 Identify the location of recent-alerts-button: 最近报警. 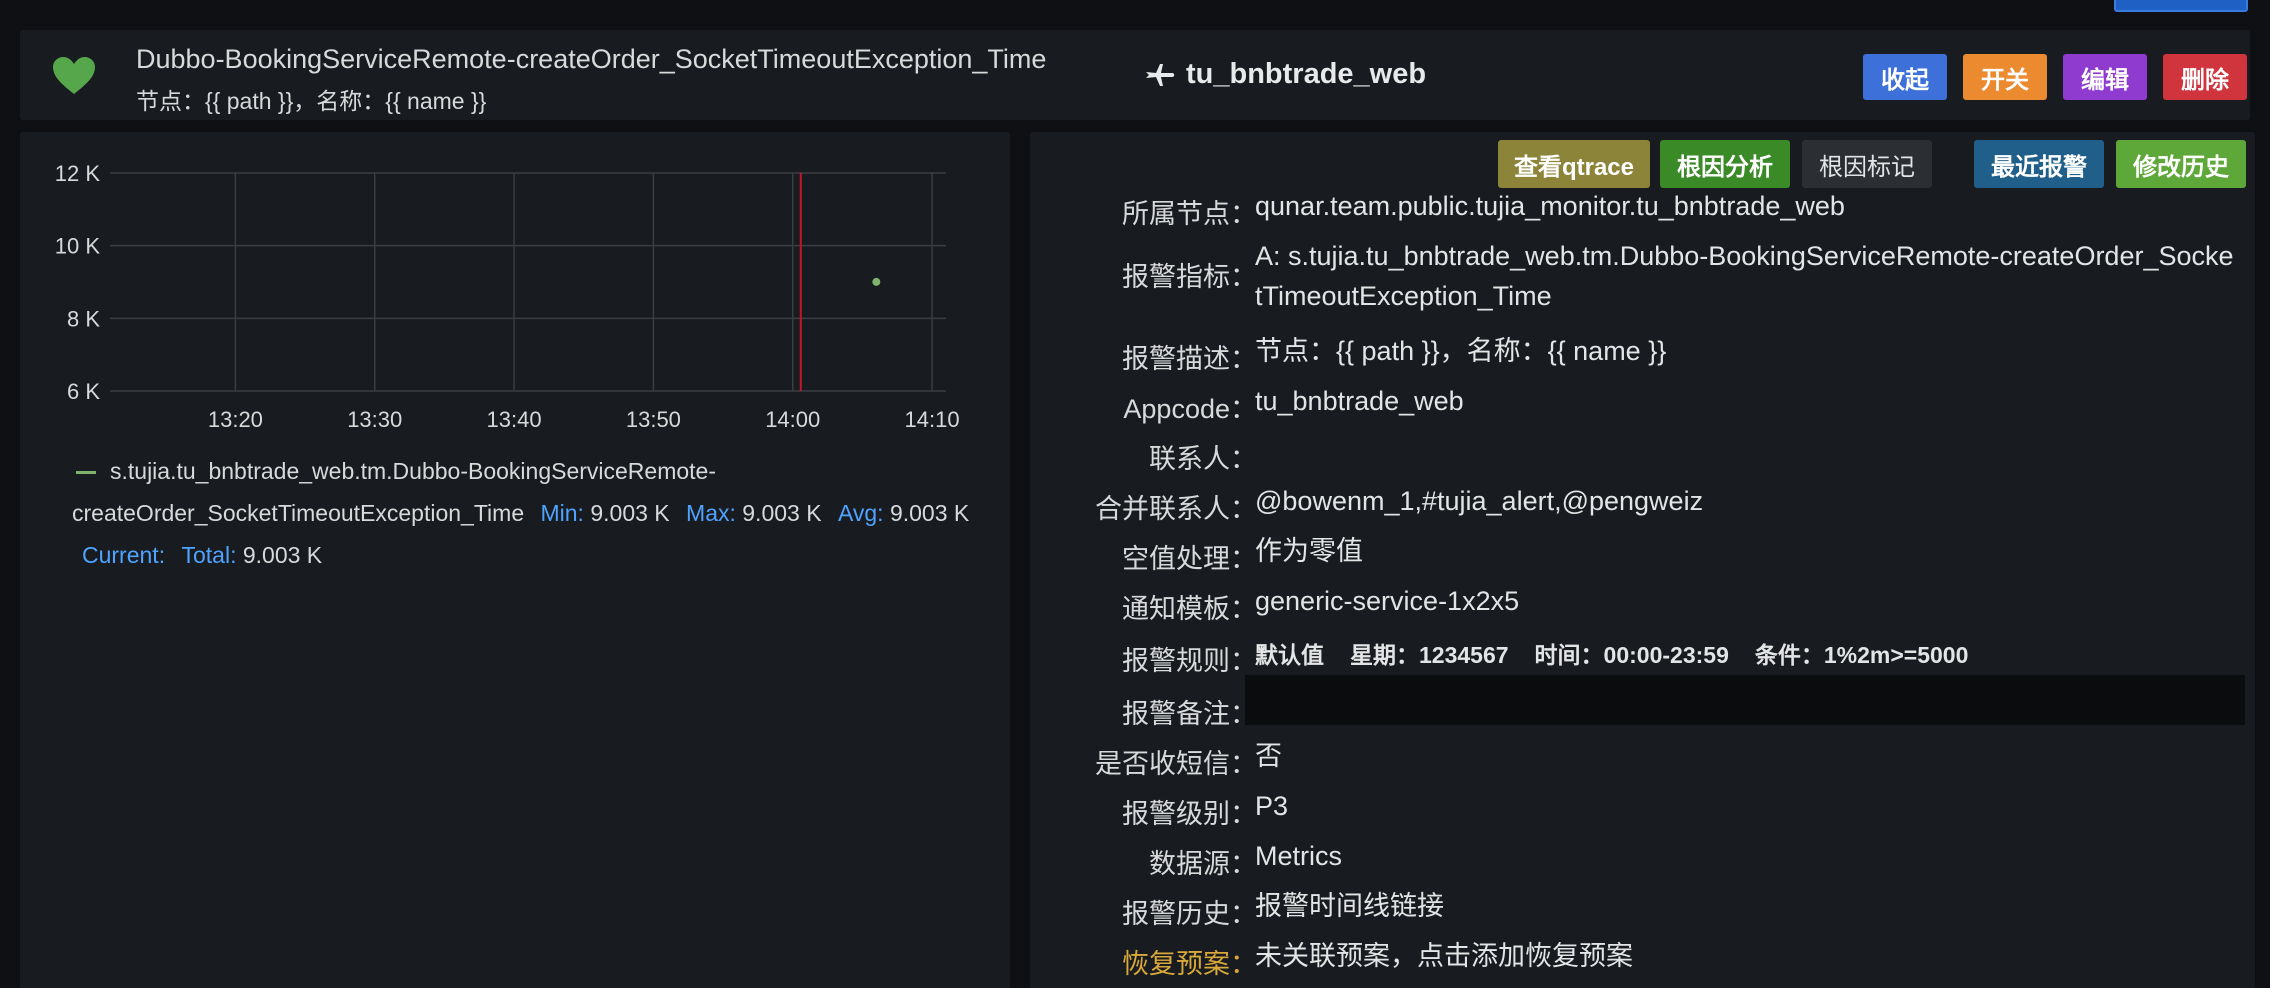
(2039, 164).